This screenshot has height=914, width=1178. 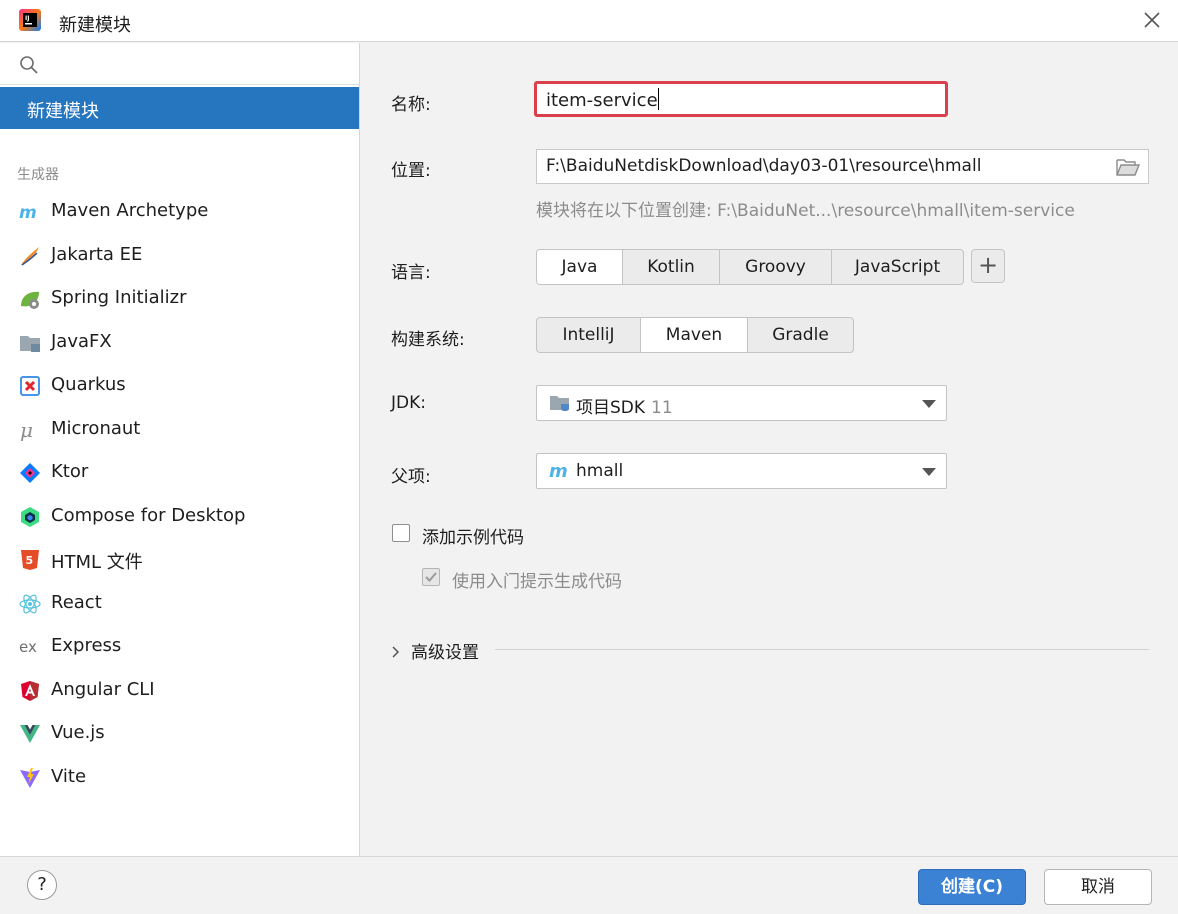 What do you see at coordinates (1152, 20) in the screenshot?
I see `close-icon` at bounding box center [1152, 20].